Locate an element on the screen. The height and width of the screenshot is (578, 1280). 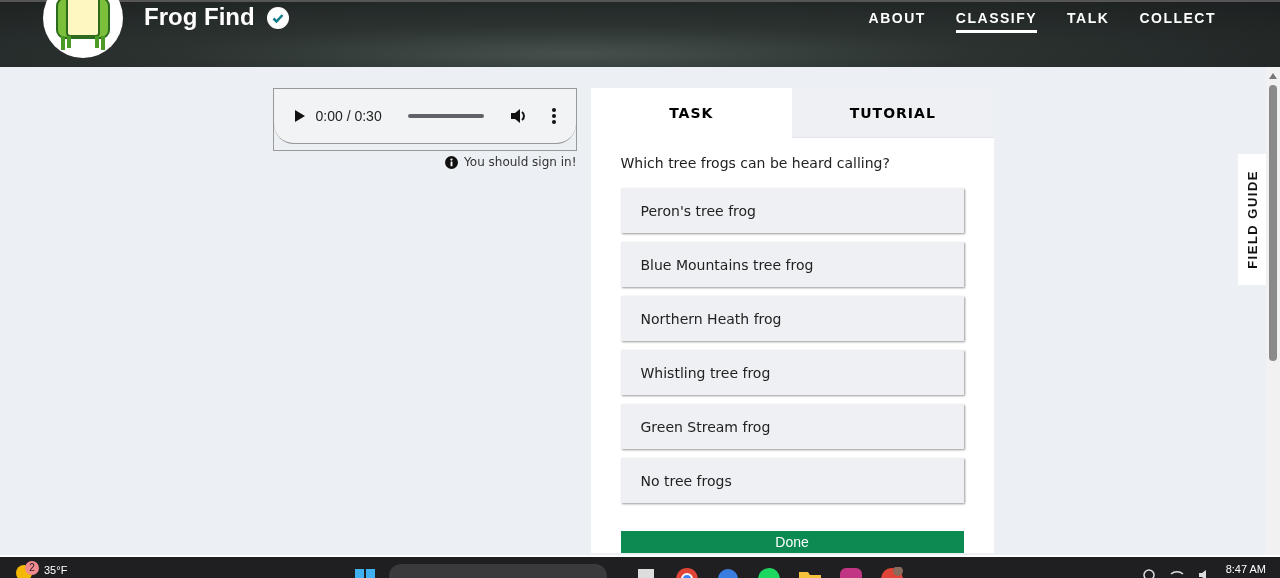
volume-icon is located at coordinates (518, 116).